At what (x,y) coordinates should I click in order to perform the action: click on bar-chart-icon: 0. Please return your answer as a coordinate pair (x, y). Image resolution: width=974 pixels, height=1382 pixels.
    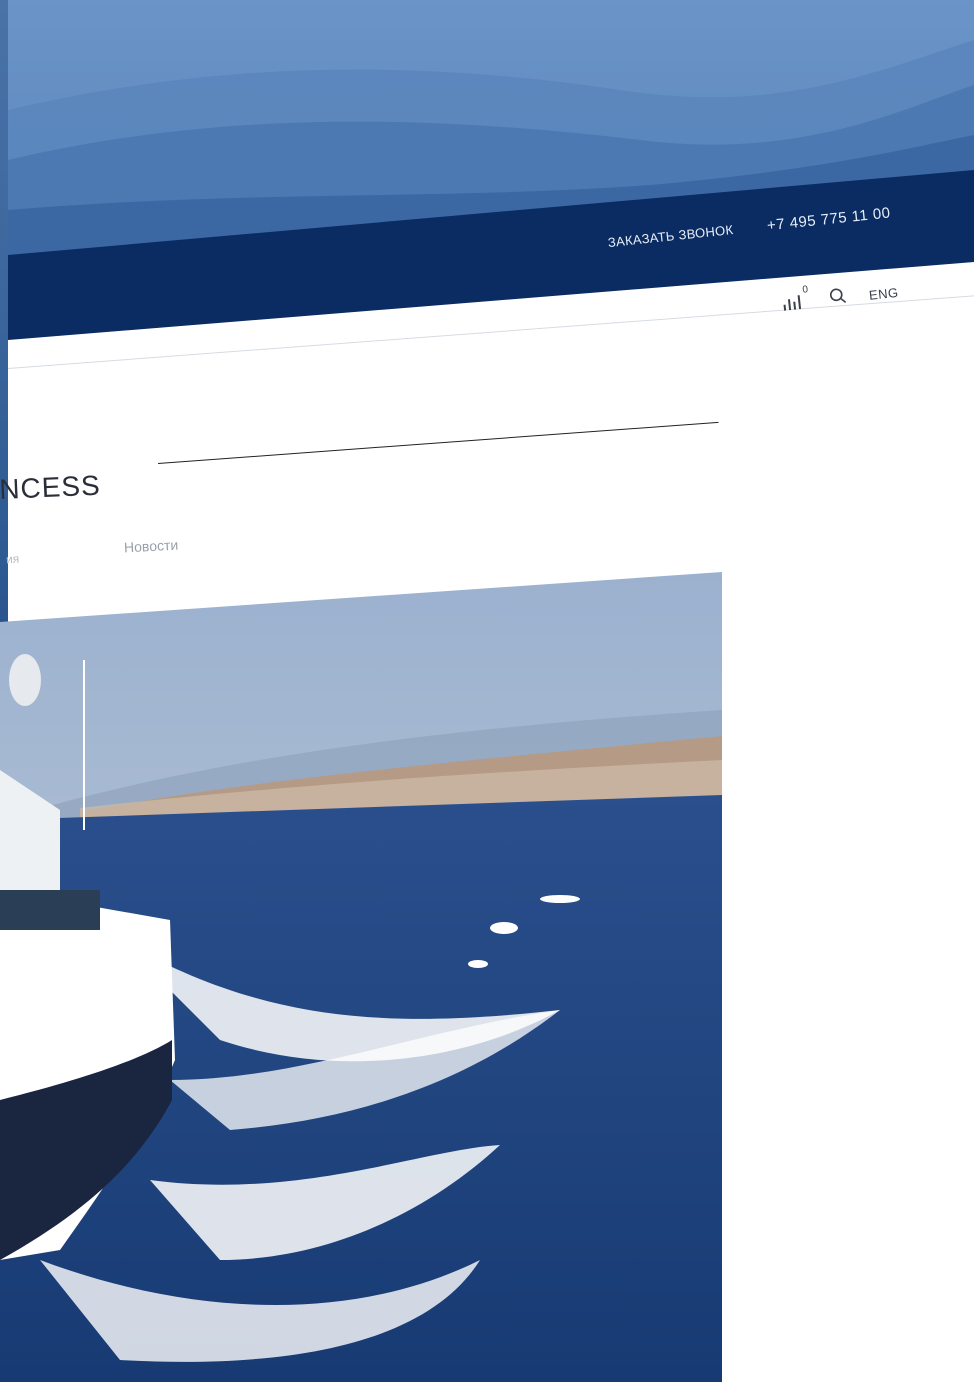
    Looking at the image, I should click on (794, 298).